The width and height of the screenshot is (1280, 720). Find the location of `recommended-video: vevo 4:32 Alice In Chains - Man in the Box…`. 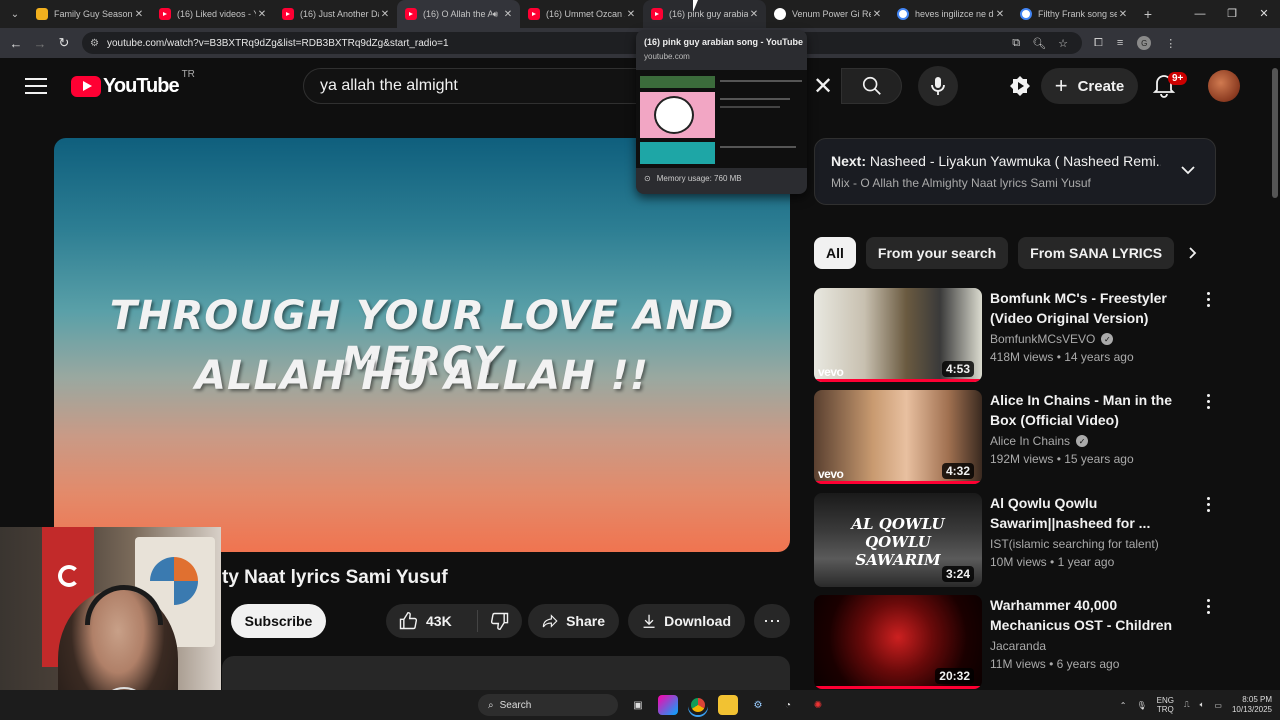

recommended-video: vevo 4:32 Alice In Chains - Man in the Box… is located at coordinates (1019, 438).